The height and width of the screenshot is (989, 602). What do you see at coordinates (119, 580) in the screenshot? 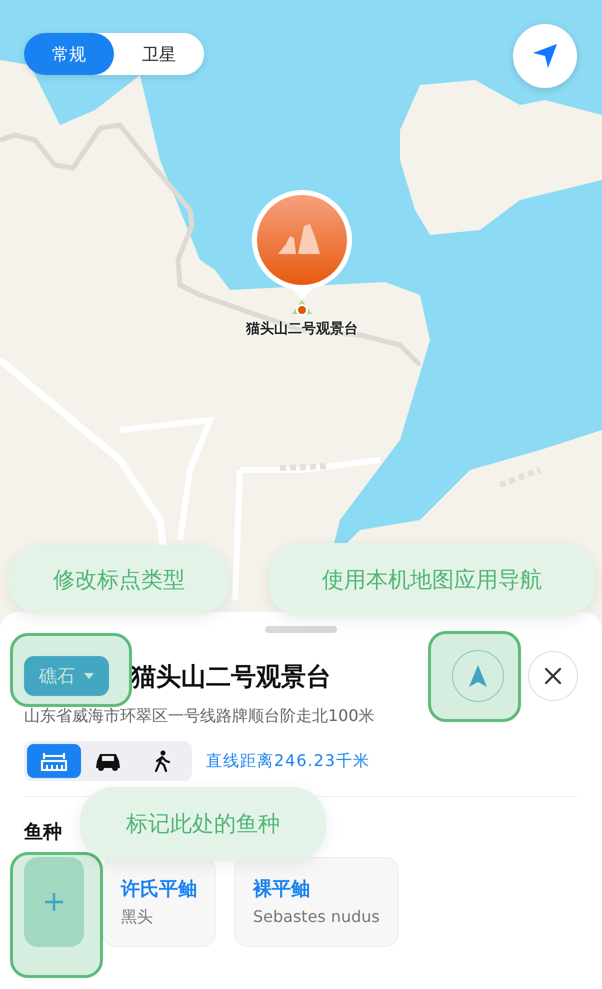
I see `guide-tooltip: 修改标点类型` at bounding box center [119, 580].